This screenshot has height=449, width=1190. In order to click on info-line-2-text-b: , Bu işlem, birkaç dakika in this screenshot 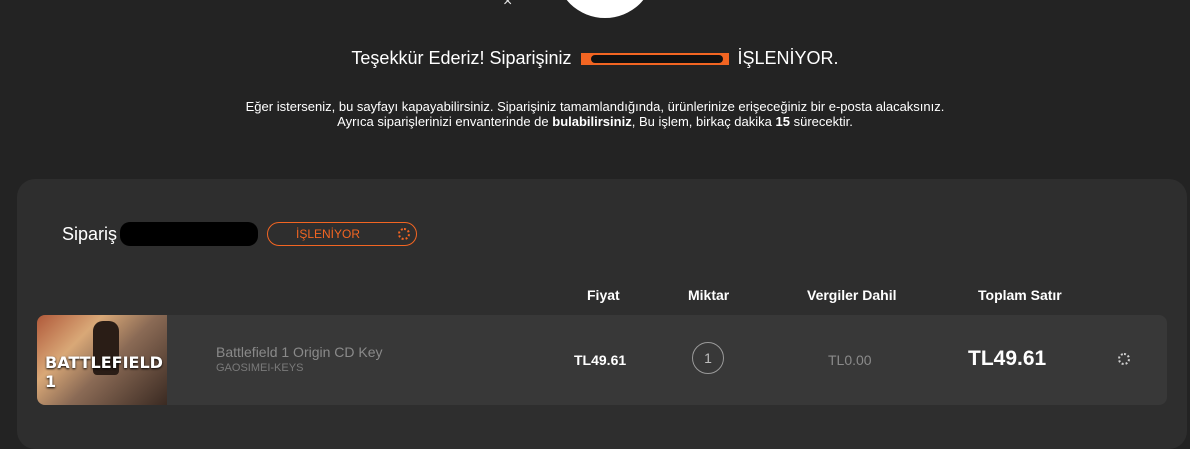, I will do `click(701, 121)`.